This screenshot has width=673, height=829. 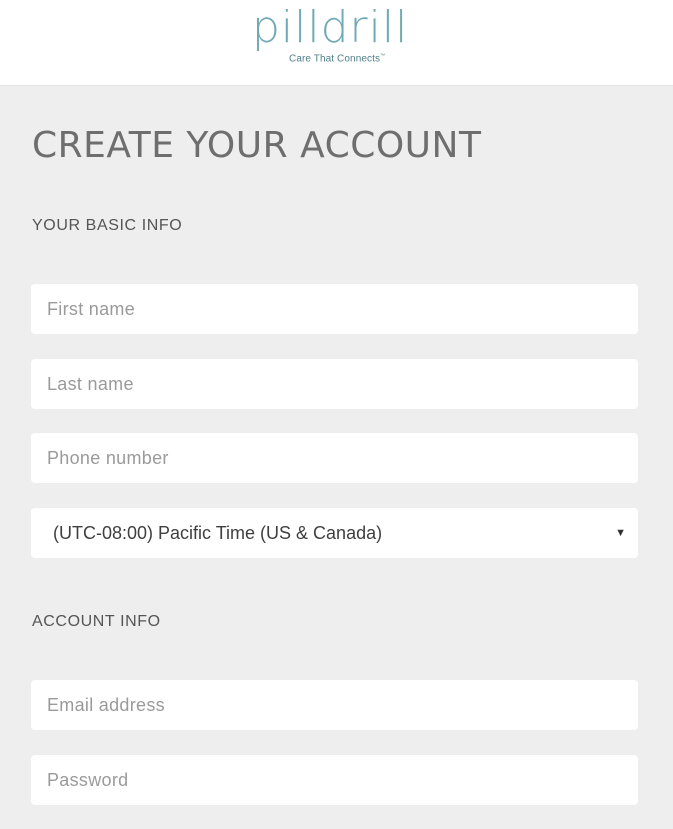 I want to click on app-header: pilldrill Care That Connects™, so click(x=336, y=43).